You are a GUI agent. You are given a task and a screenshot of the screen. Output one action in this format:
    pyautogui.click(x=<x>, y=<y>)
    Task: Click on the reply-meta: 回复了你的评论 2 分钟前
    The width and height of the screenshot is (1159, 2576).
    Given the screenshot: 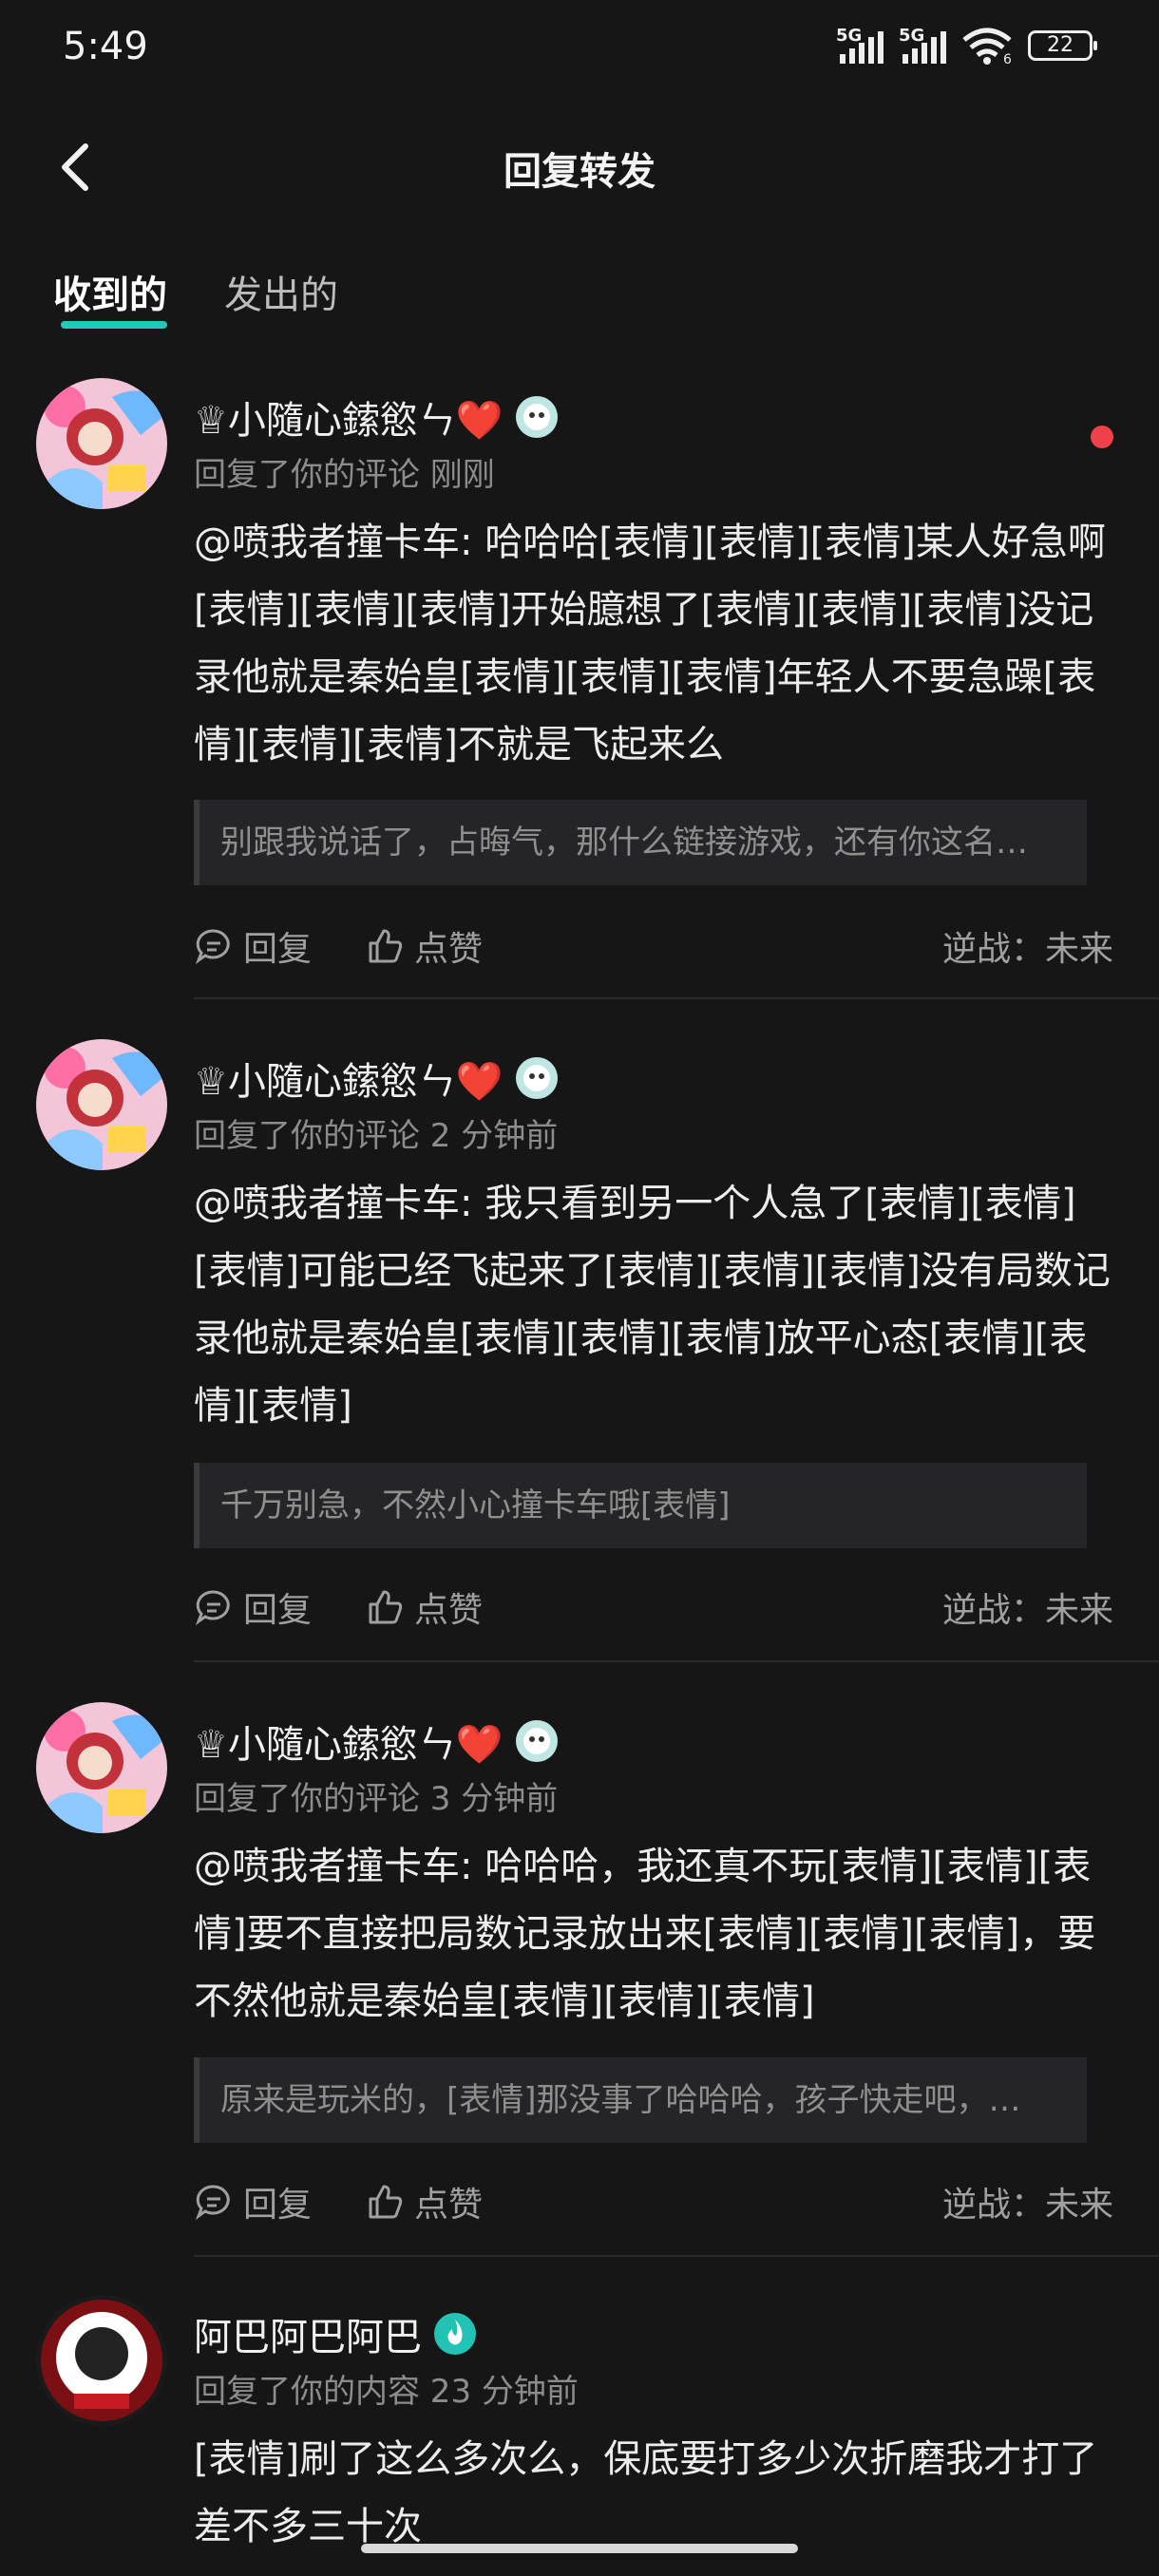 What is the action you would take?
    pyautogui.click(x=376, y=1136)
    